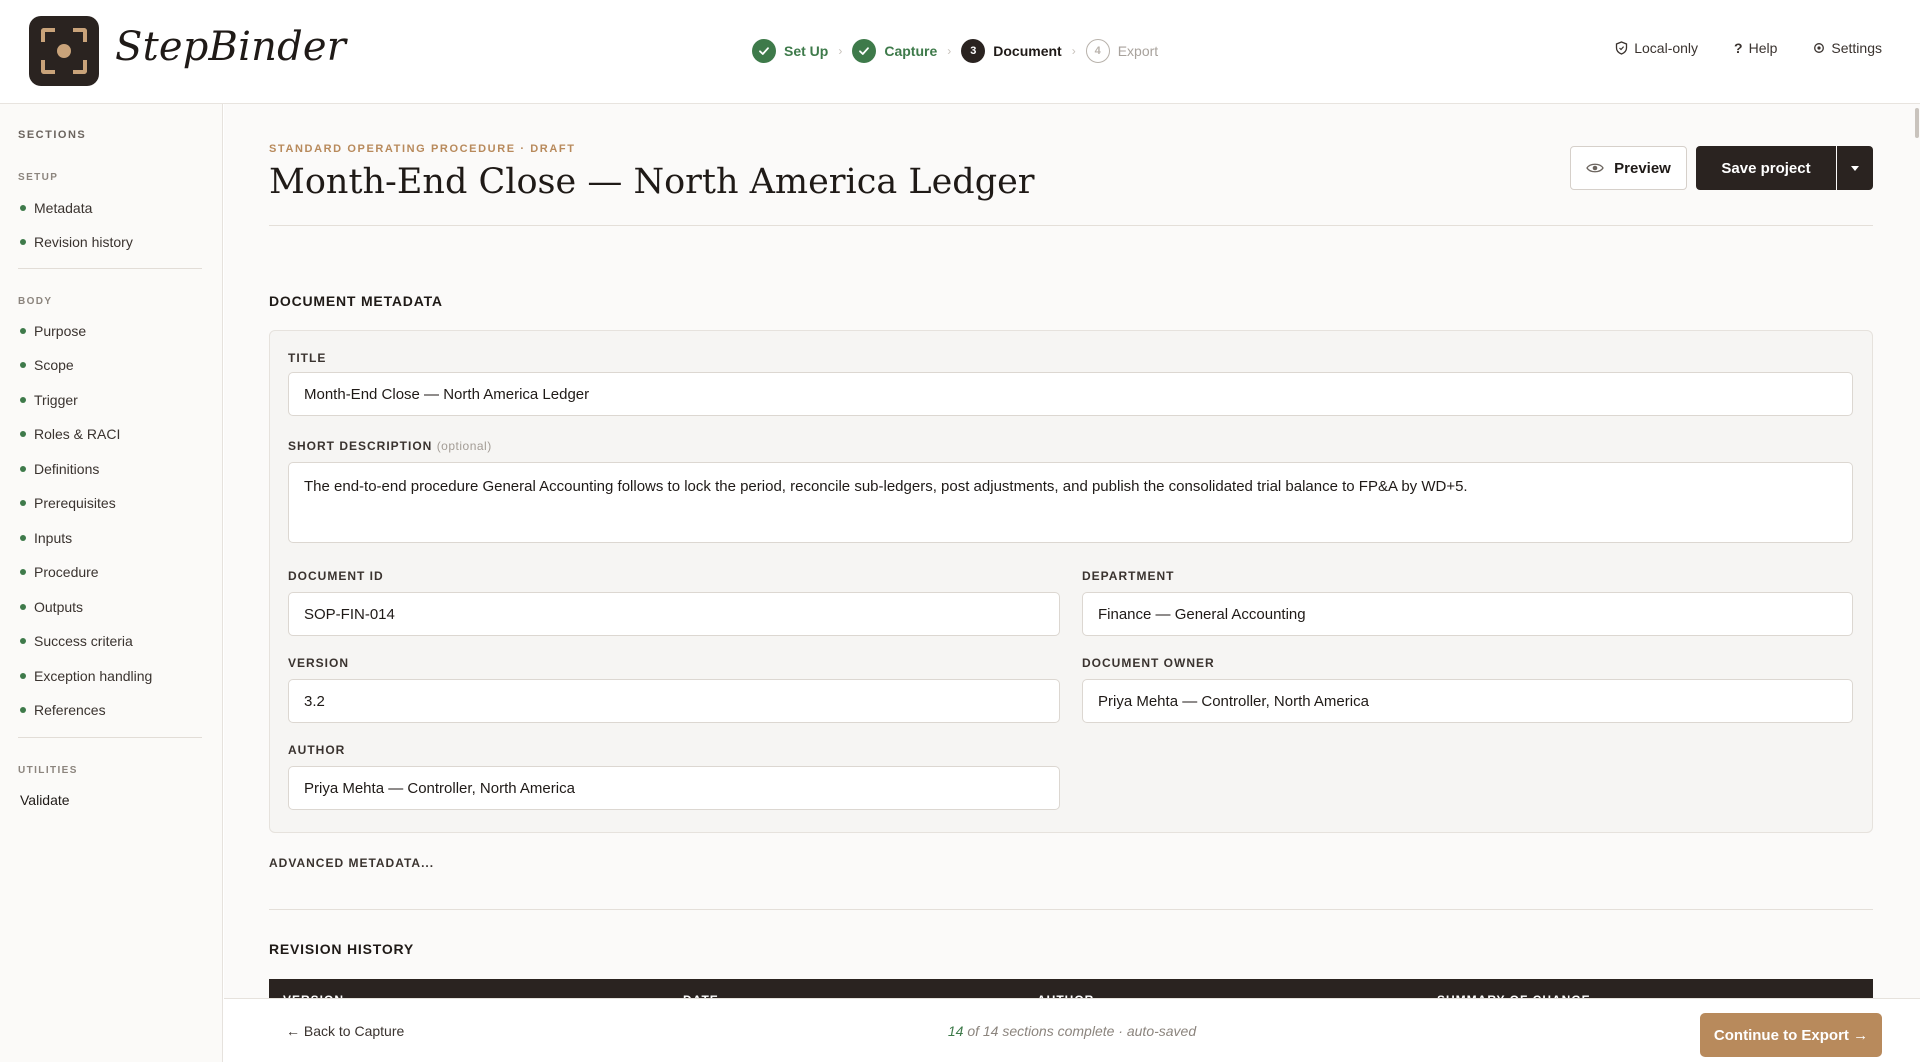 The height and width of the screenshot is (1062, 1920). I want to click on progress-status: 14 of 14 sections complete · auto-saved, so click(1072, 1031).